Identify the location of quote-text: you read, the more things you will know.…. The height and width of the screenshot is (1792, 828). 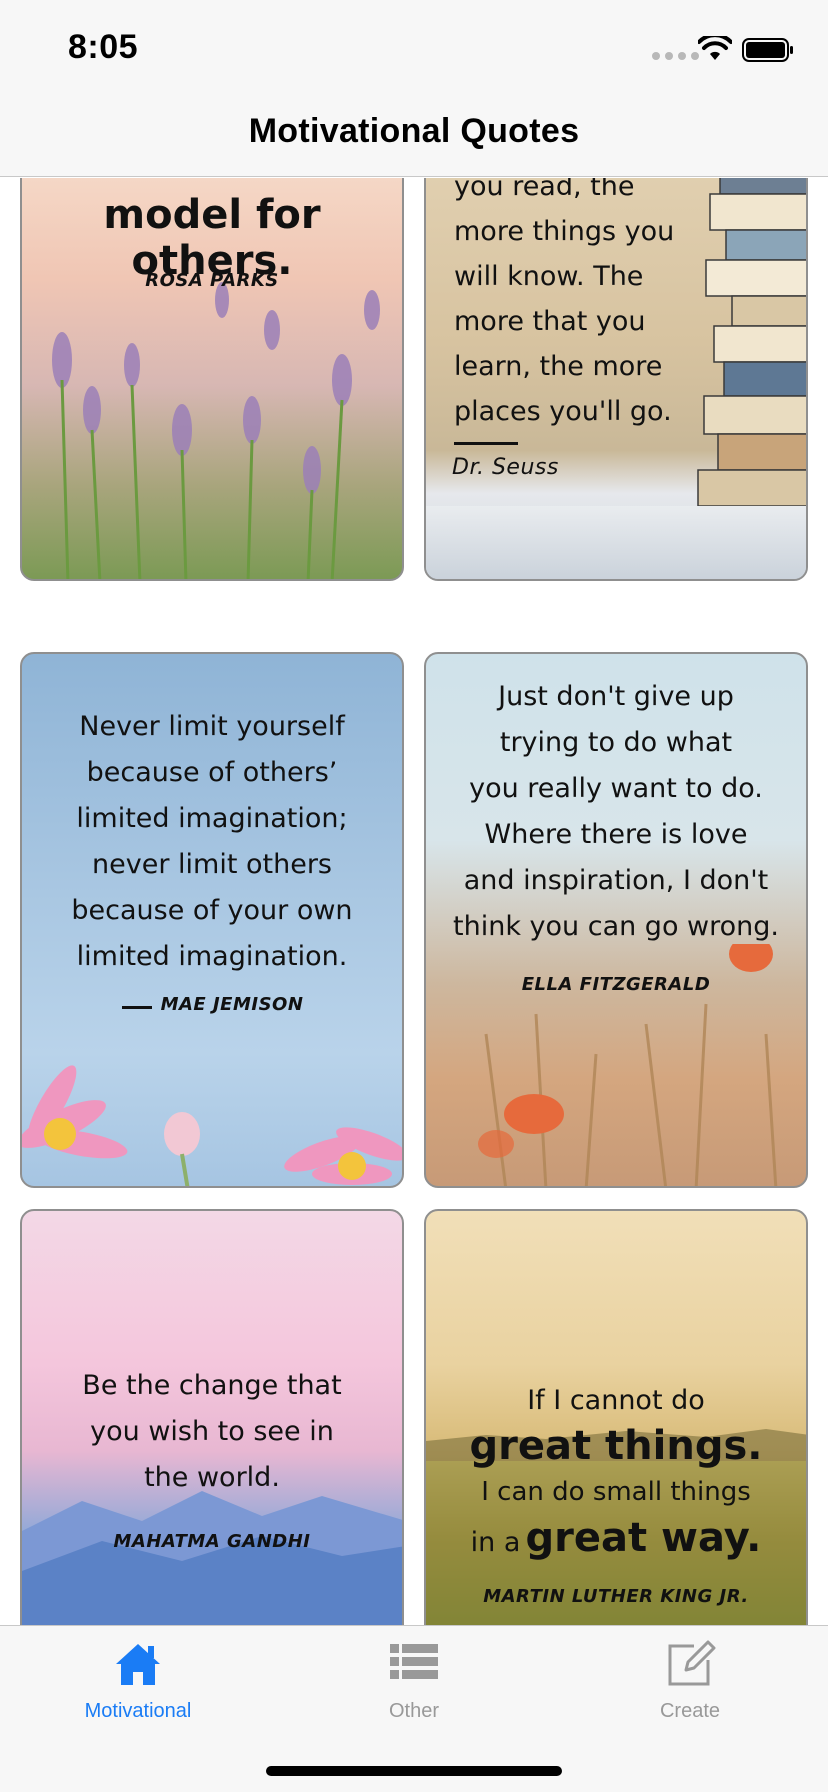
(564, 302).